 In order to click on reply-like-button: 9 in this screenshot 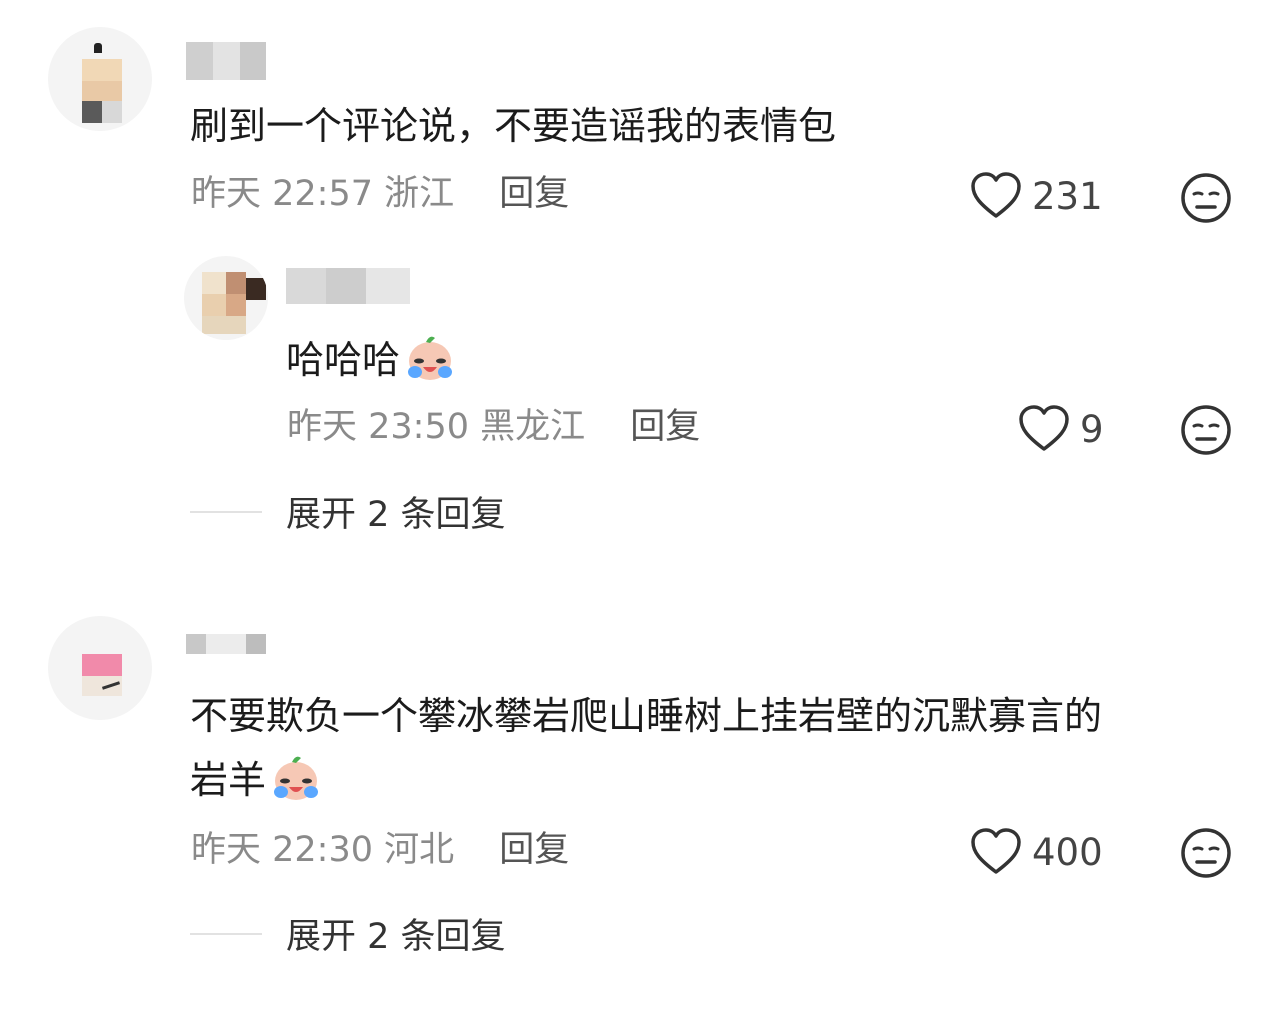, I will do `click(1061, 429)`.